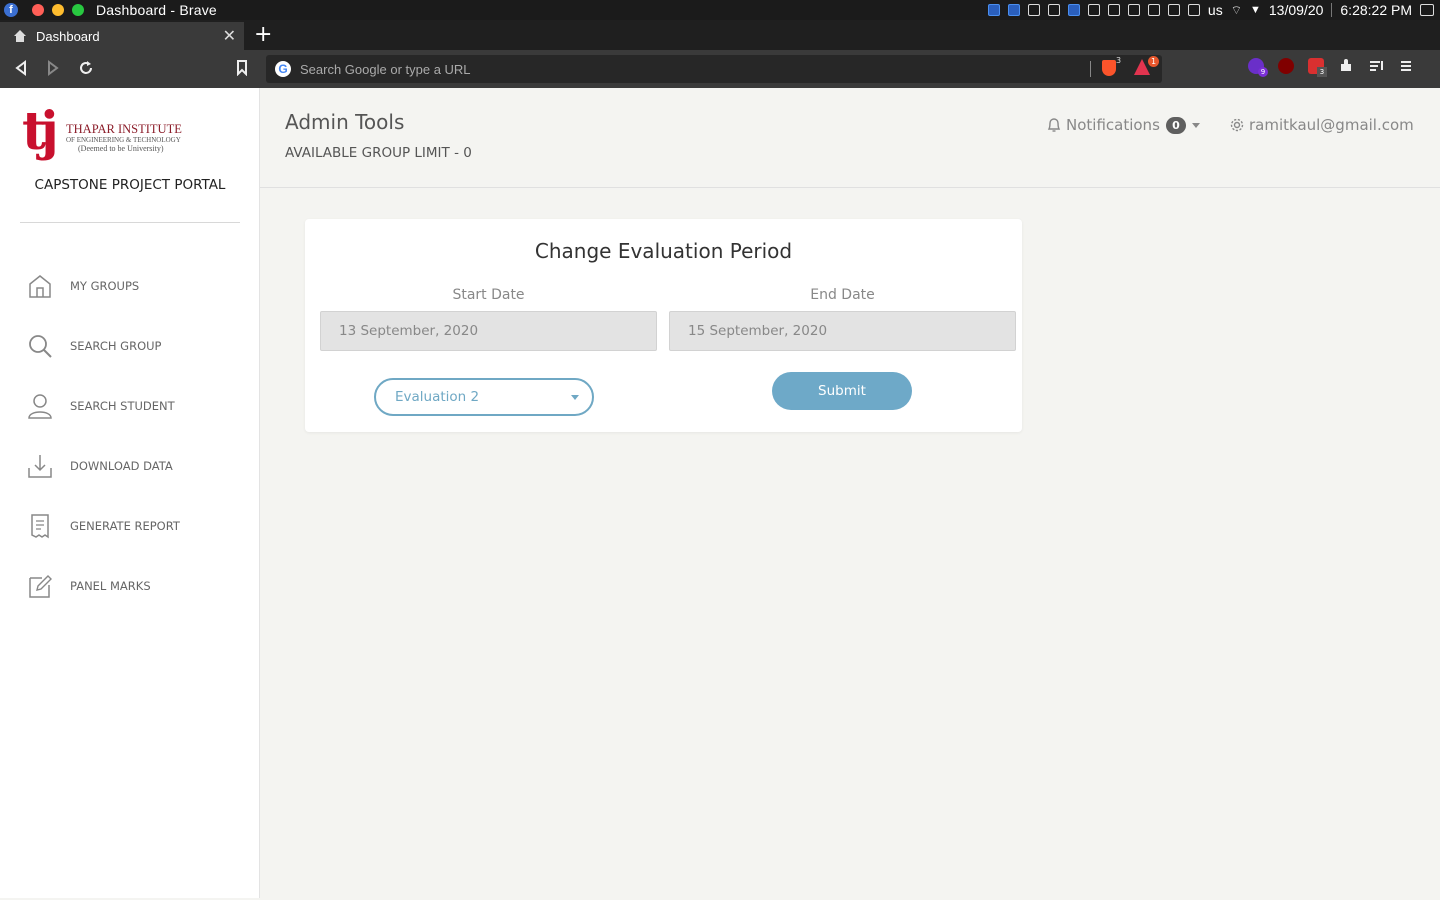 This screenshot has height=900, width=1440. Describe the element at coordinates (1427, 10) in the screenshot. I see `desktop-icon` at that location.